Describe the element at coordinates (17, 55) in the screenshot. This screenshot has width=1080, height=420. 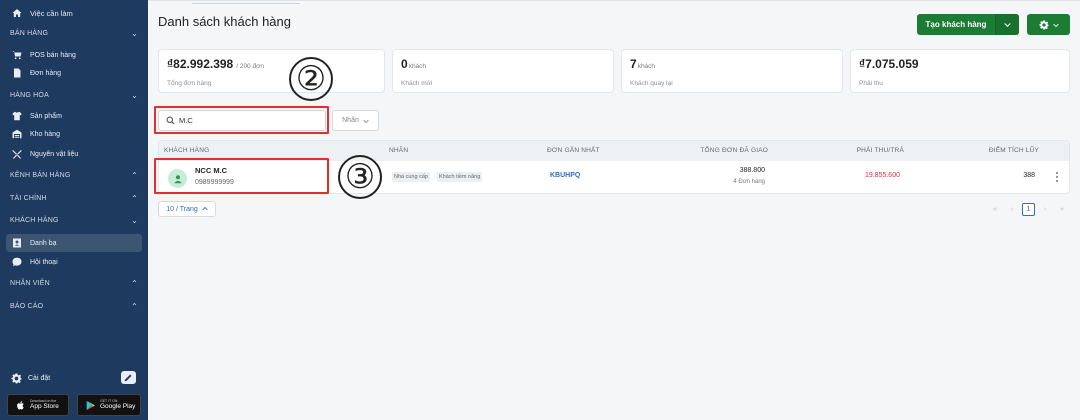
I see `cart-icon` at that location.